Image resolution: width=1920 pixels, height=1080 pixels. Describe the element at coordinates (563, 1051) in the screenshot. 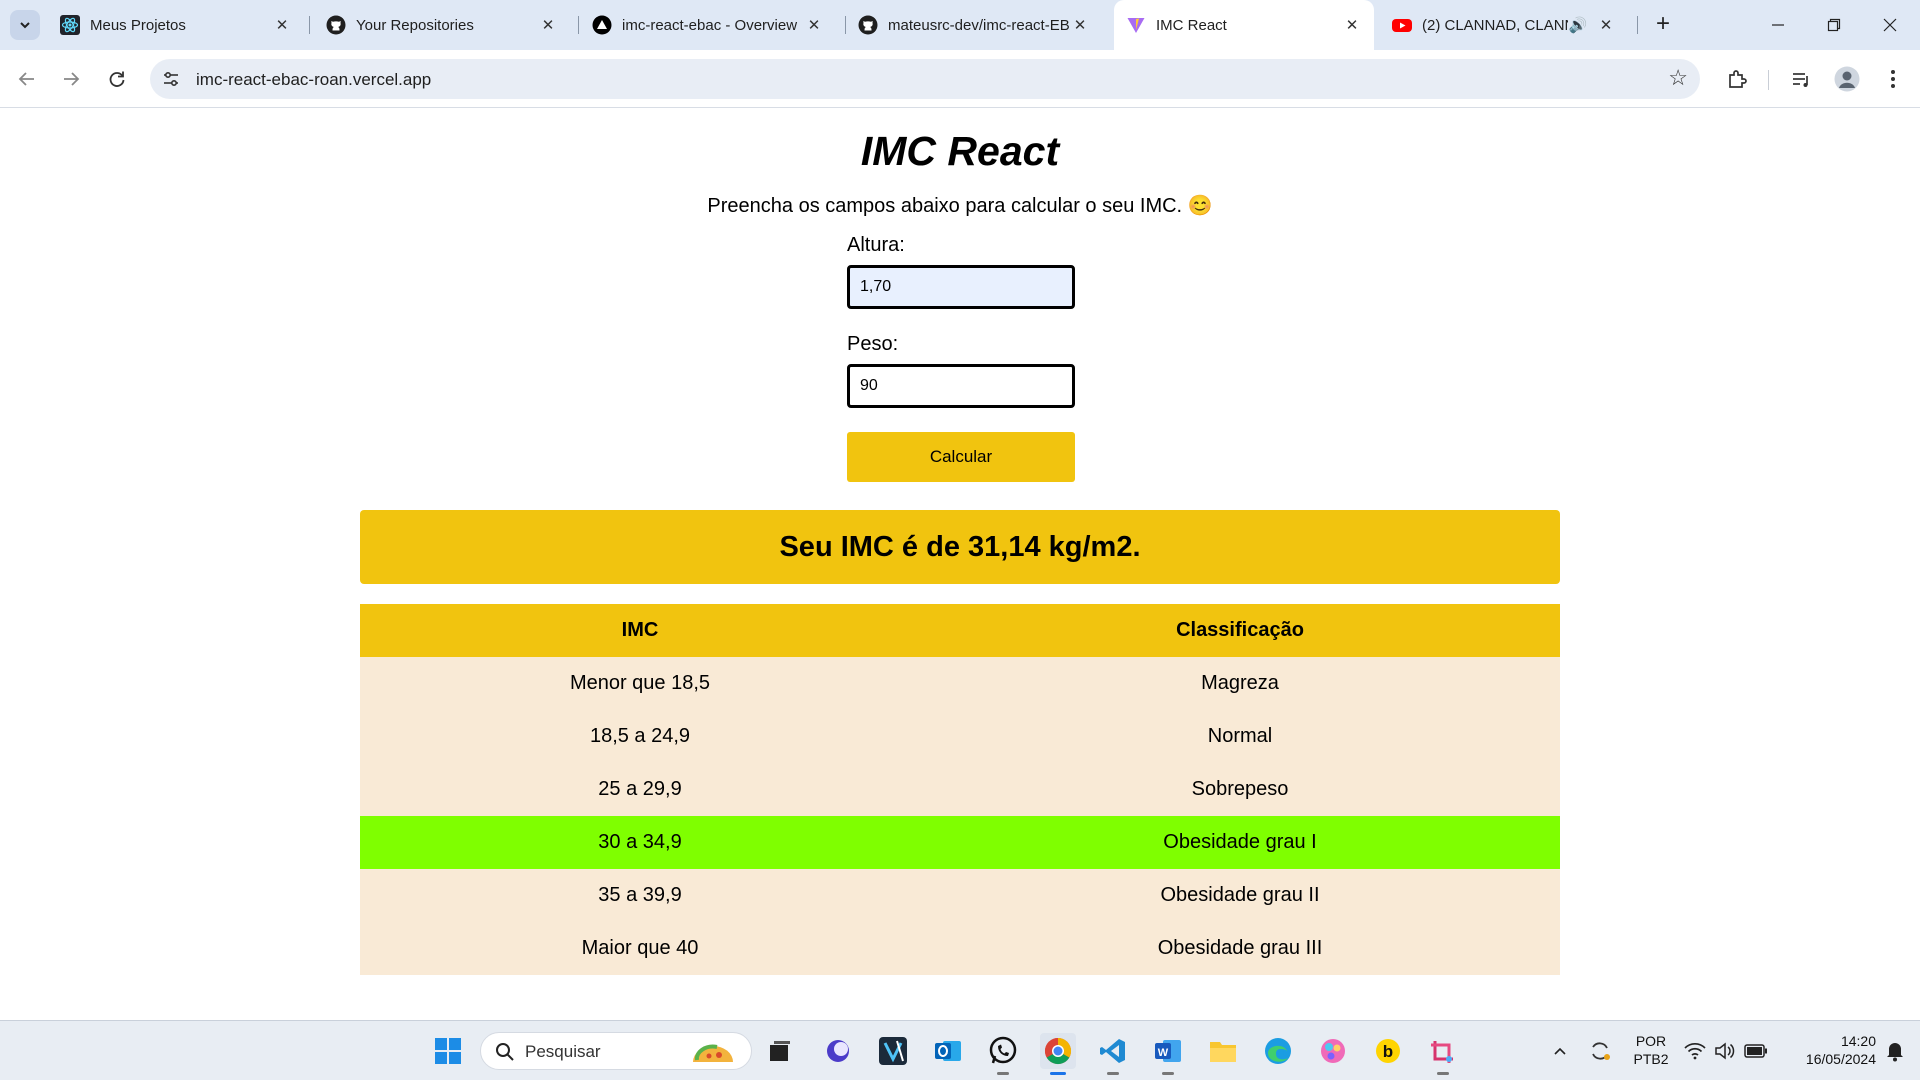

I see `search-placeholder: Pesquisar` at that location.